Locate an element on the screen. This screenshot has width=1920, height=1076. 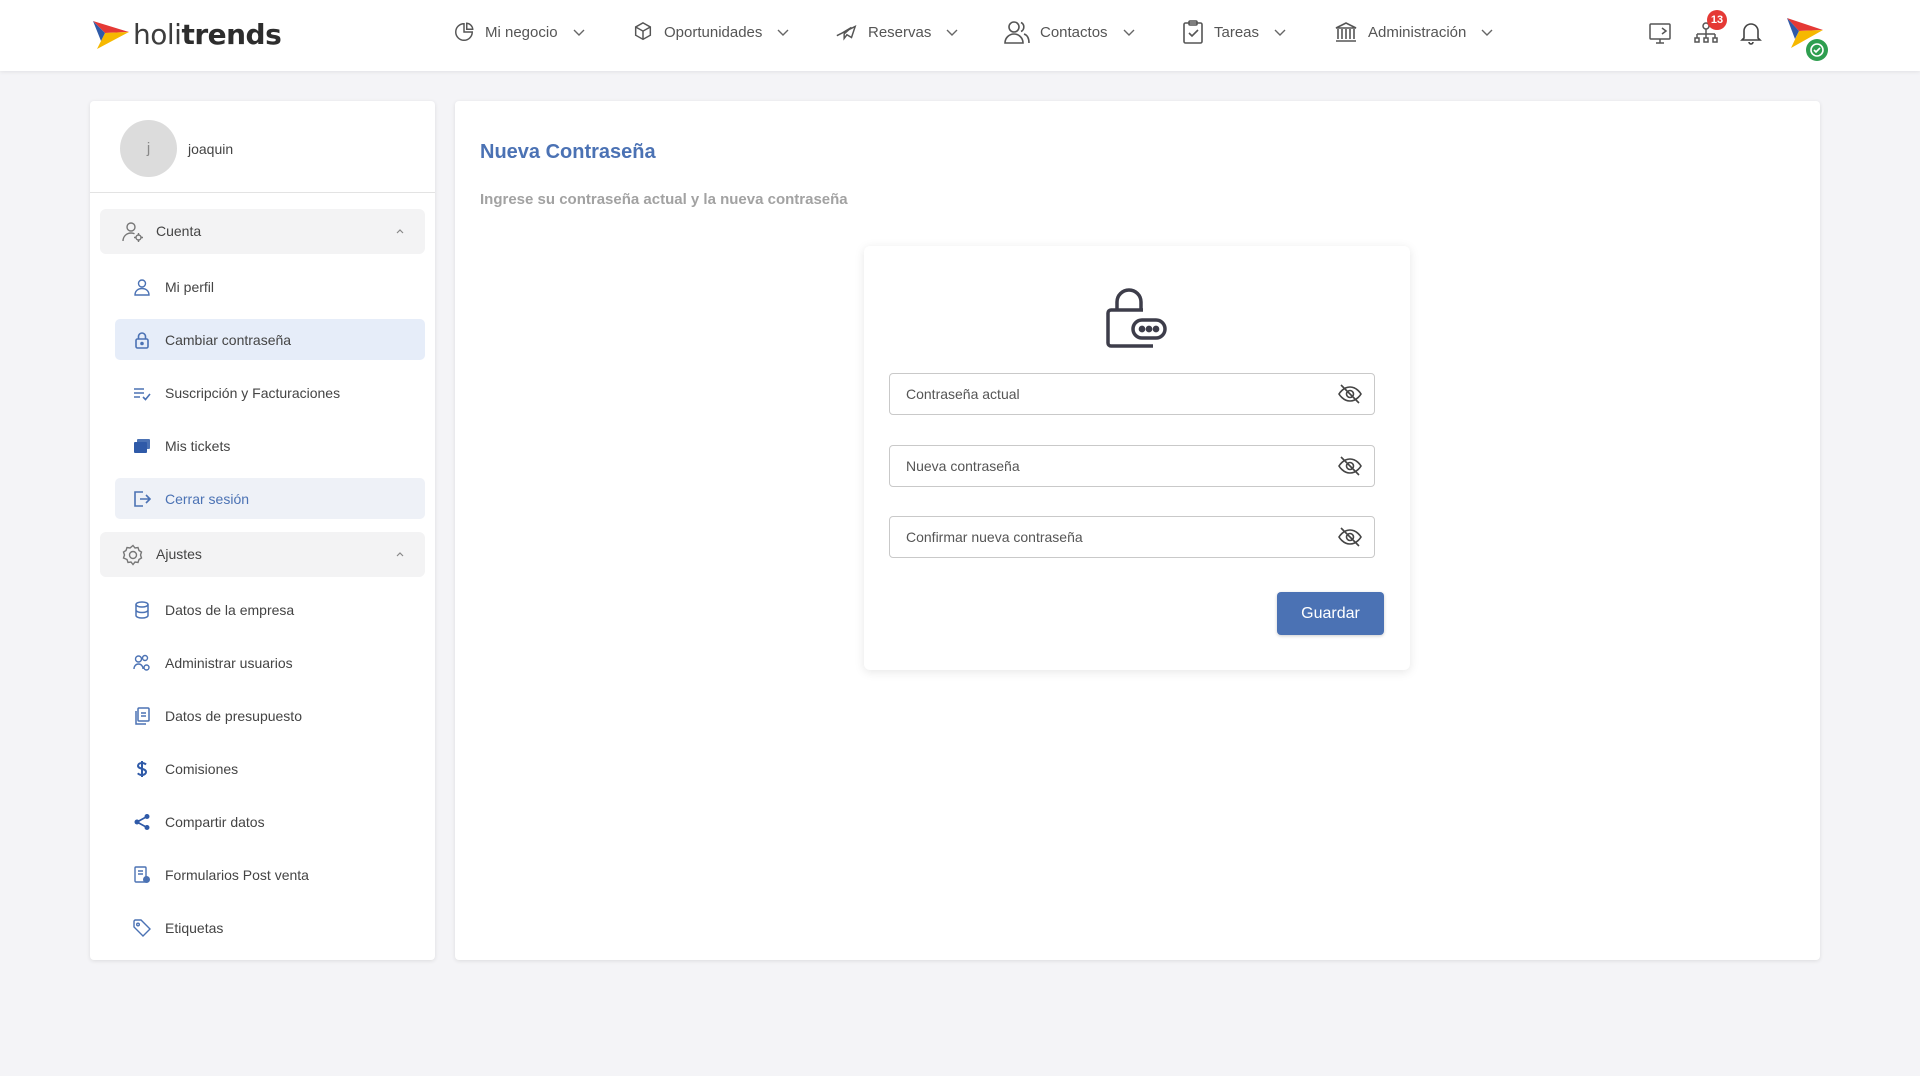
sidebar-item-cerrar-sesion: Cerrar sesión is located at coordinates (270, 498).